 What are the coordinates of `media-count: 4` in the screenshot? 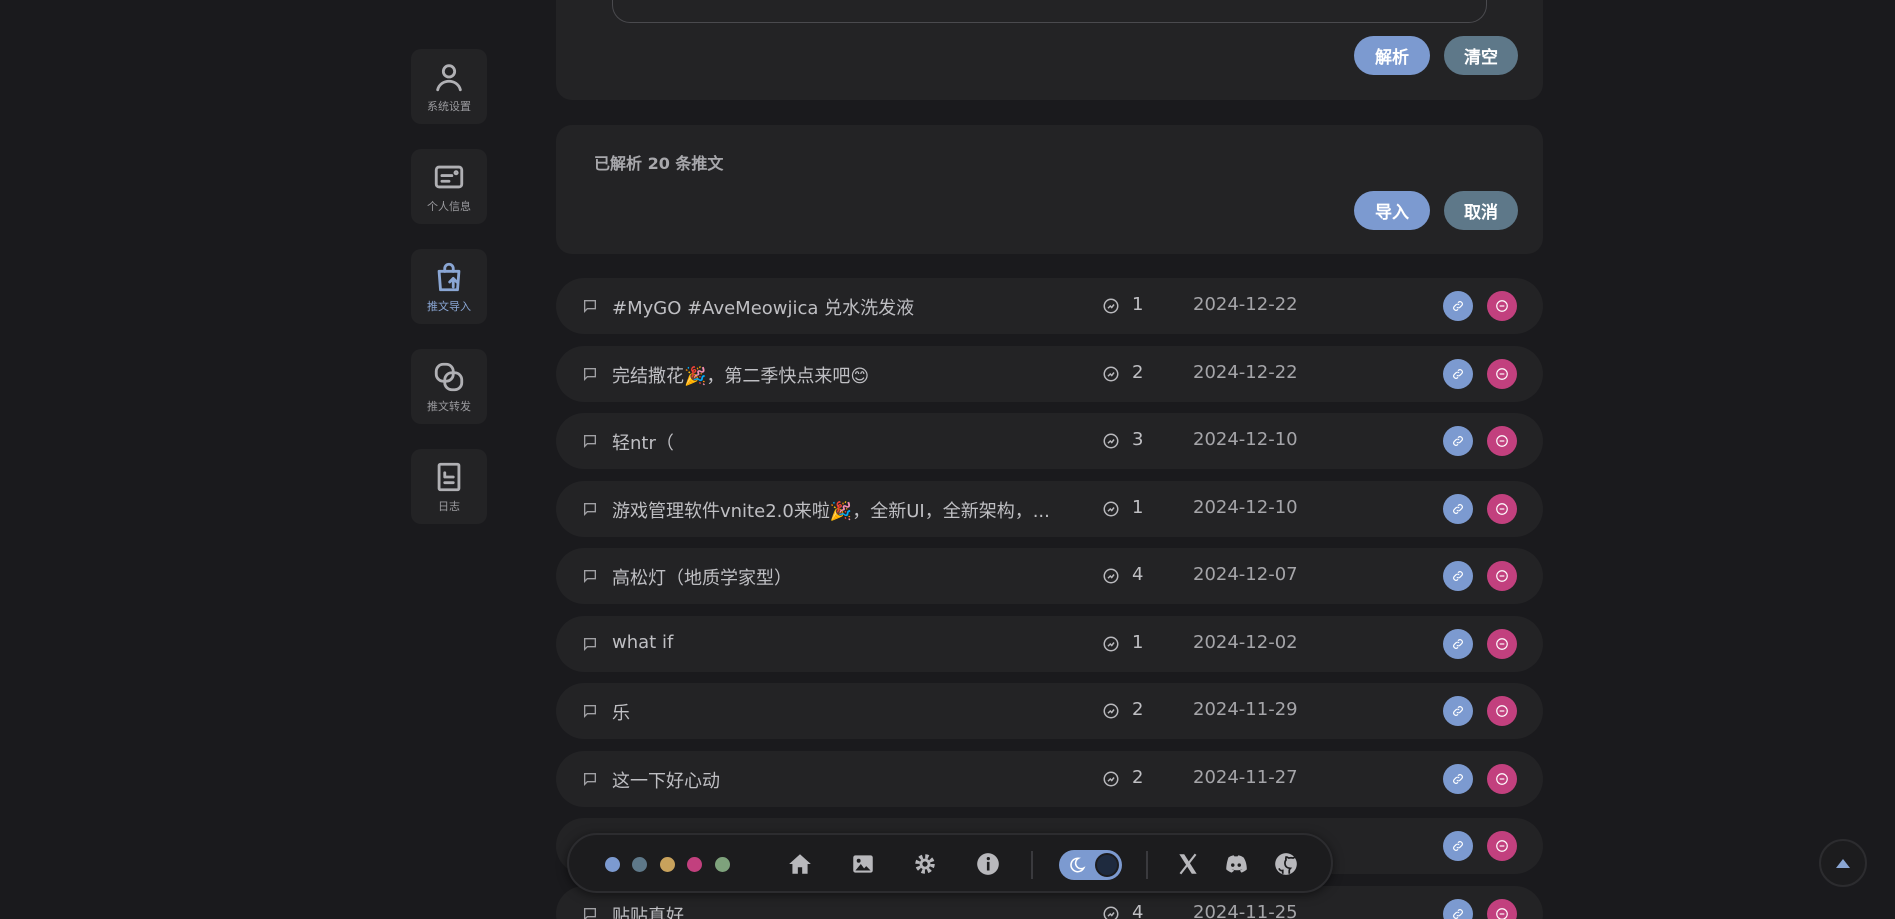 It's located at (1138, 574).